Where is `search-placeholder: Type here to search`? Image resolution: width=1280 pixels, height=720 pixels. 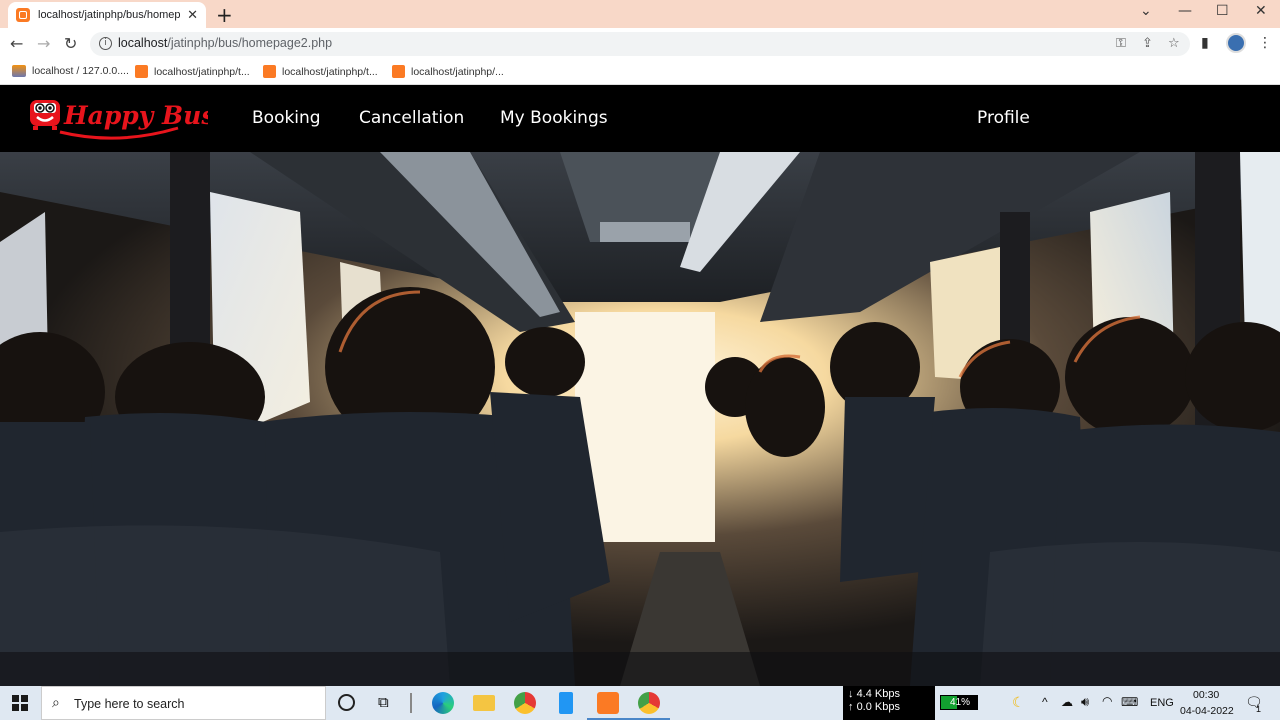 search-placeholder: Type here to search is located at coordinates (129, 704).